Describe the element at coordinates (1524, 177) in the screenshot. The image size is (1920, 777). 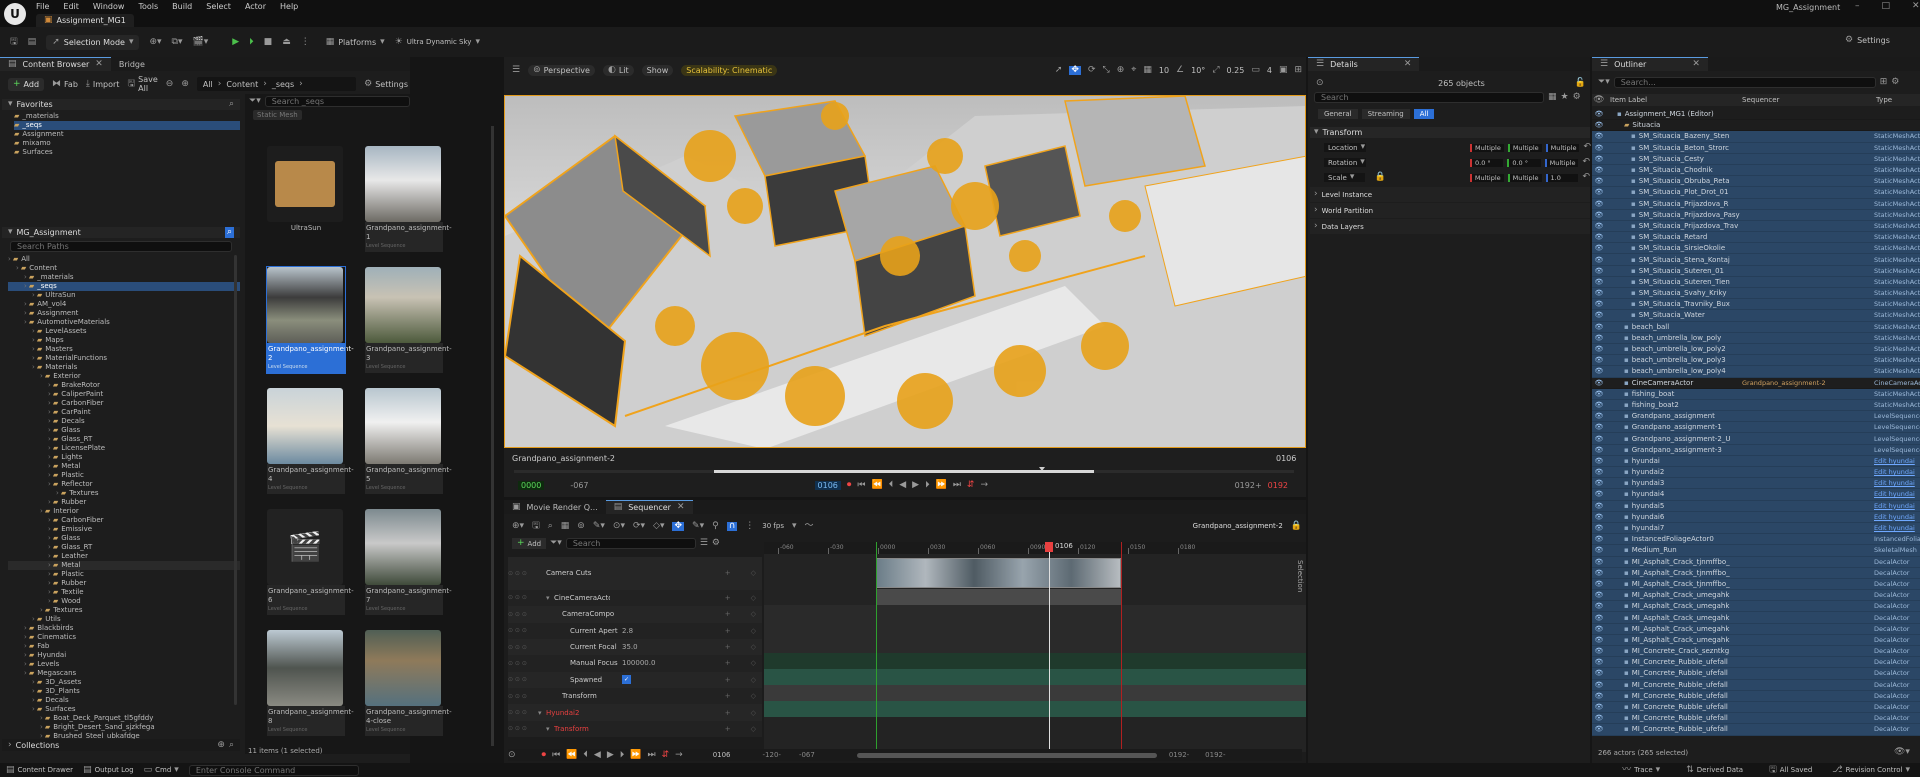
I see `scale-y: Multiple` at that location.